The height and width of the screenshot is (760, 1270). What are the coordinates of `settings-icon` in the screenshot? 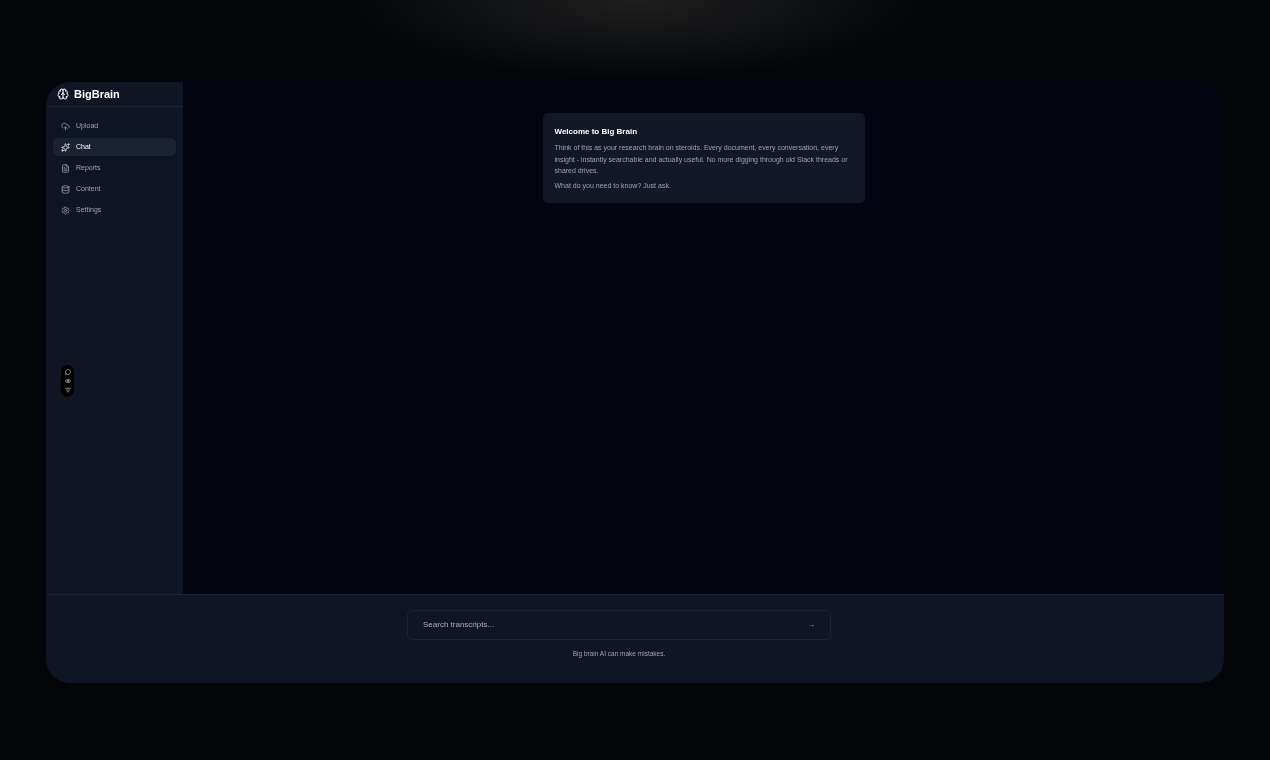 It's located at (65, 210).